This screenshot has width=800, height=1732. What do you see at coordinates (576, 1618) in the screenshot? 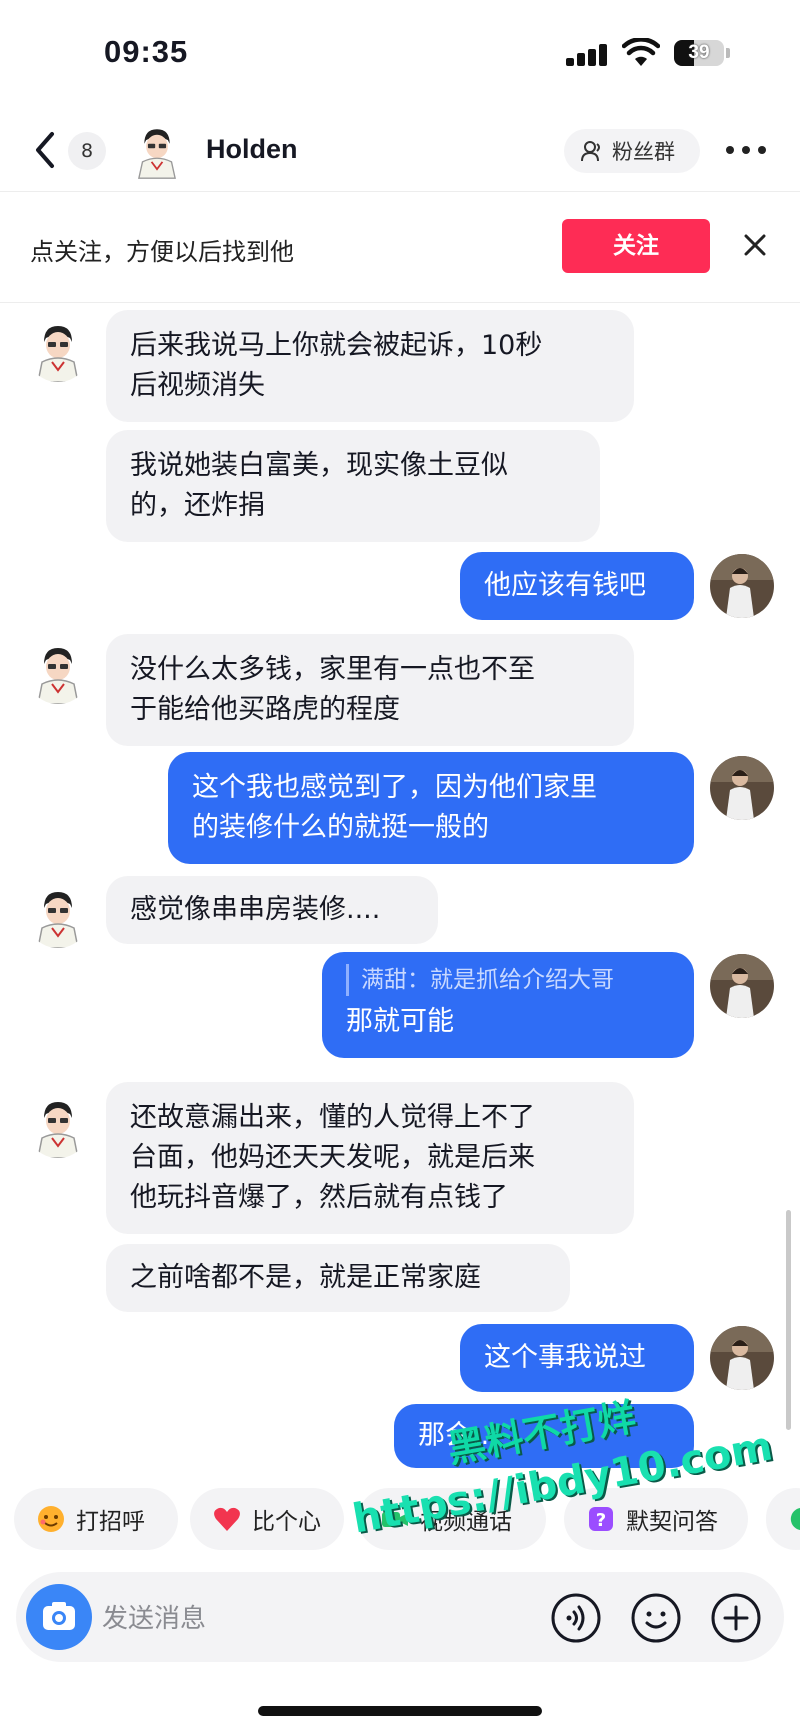
I see `voice-icon` at bounding box center [576, 1618].